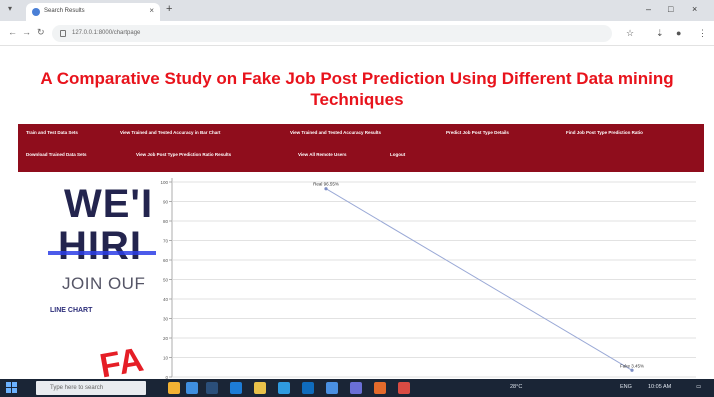 The width and height of the screenshot is (714, 397). What do you see at coordinates (678, 33) in the screenshot?
I see `profile-icon: ●` at bounding box center [678, 33].